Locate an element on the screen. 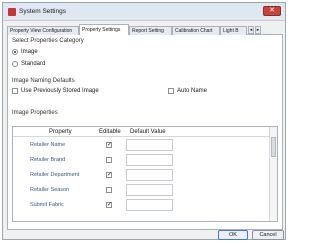 The image size is (320, 244). property-name-cell: Retailer Name is located at coordinates (48, 145).